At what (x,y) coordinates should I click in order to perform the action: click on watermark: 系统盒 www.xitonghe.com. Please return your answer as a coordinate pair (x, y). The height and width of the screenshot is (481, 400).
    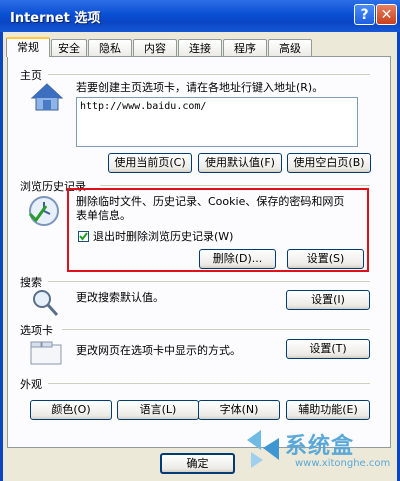
    Looking at the image, I should click on (318, 452).